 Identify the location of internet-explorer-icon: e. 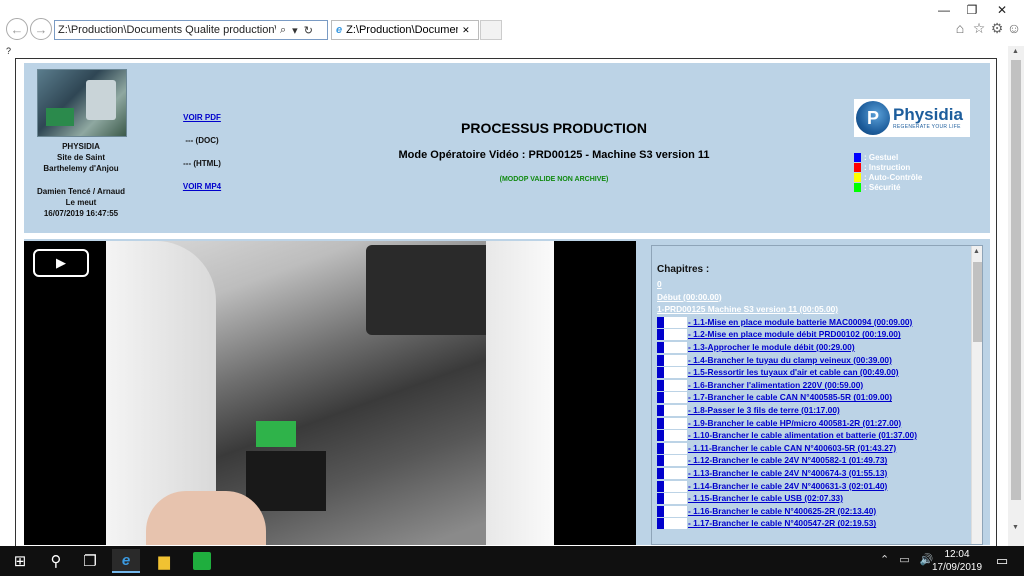
(126, 561).